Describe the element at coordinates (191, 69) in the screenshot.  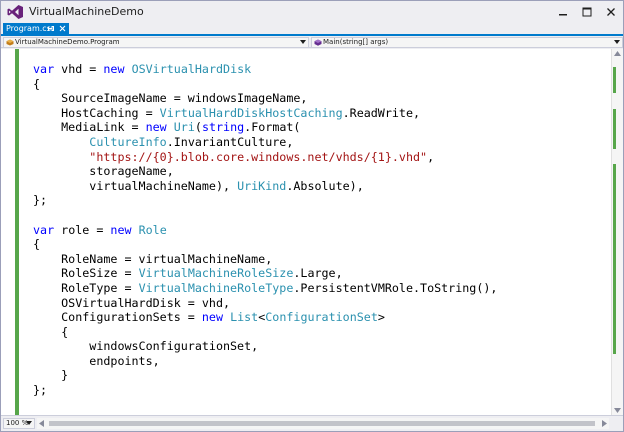
I see `code-token: OSVirtualHardDisk` at that location.